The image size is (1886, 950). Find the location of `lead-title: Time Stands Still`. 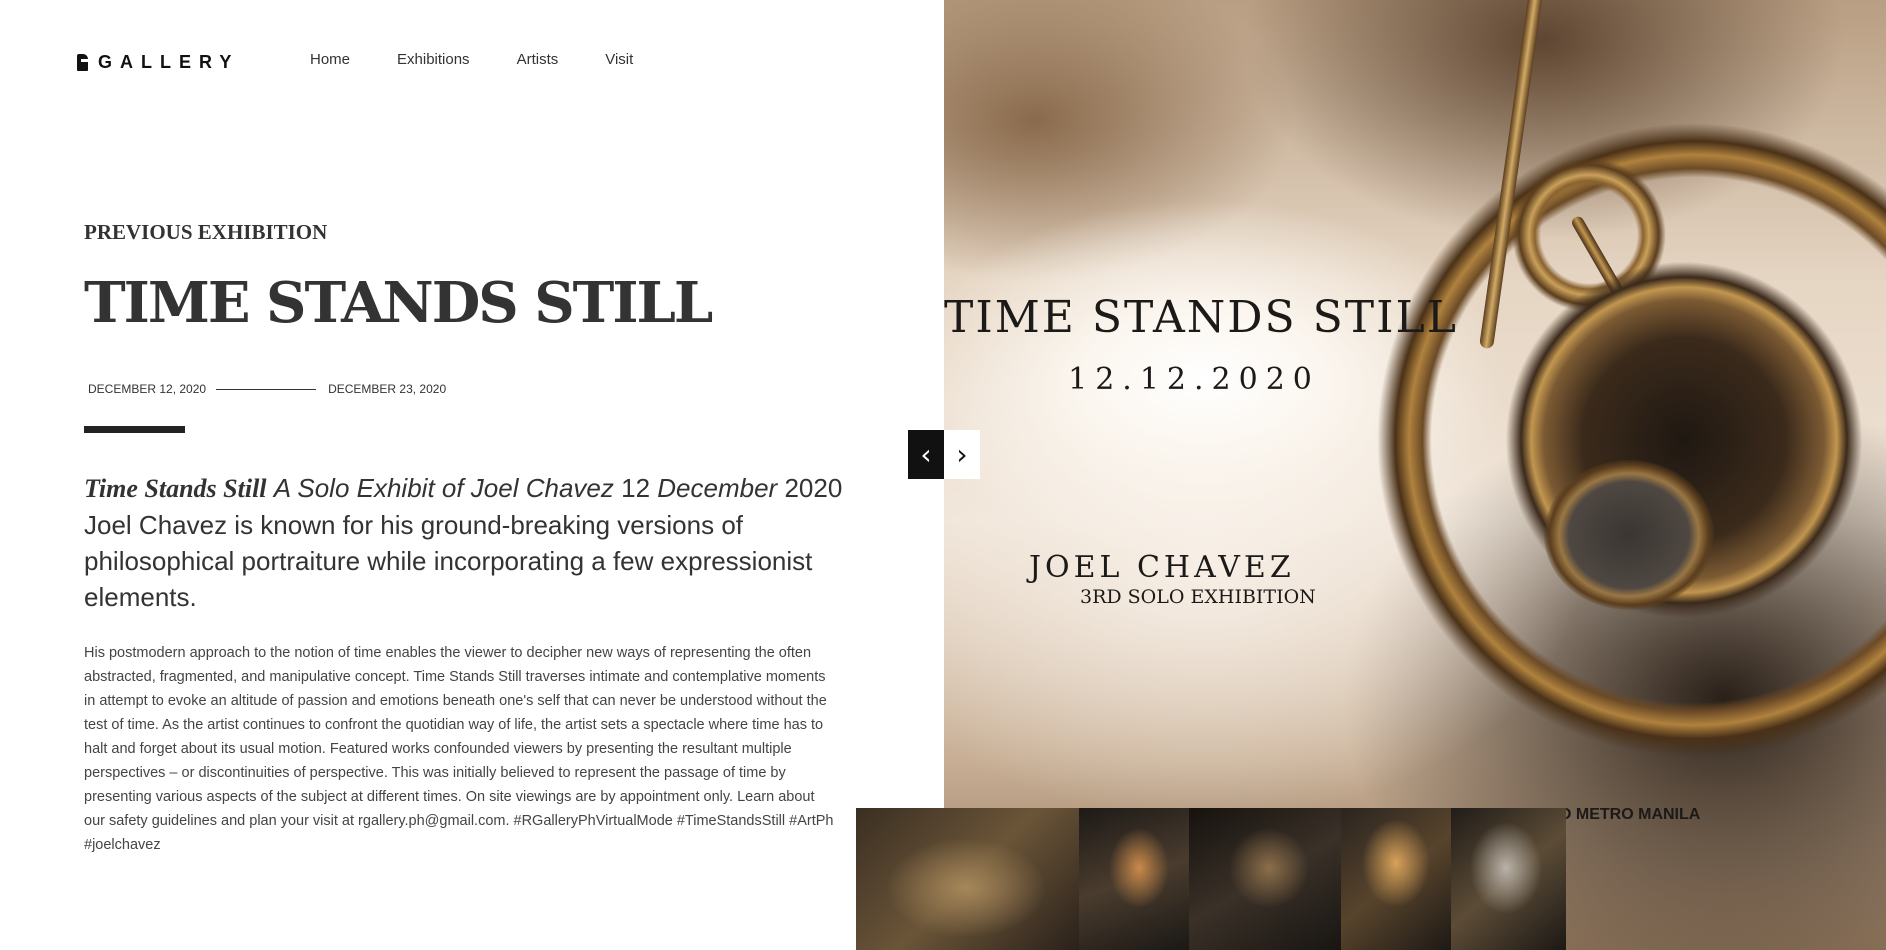

lead-title: Time Stands Still is located at coordinates (175, 488).